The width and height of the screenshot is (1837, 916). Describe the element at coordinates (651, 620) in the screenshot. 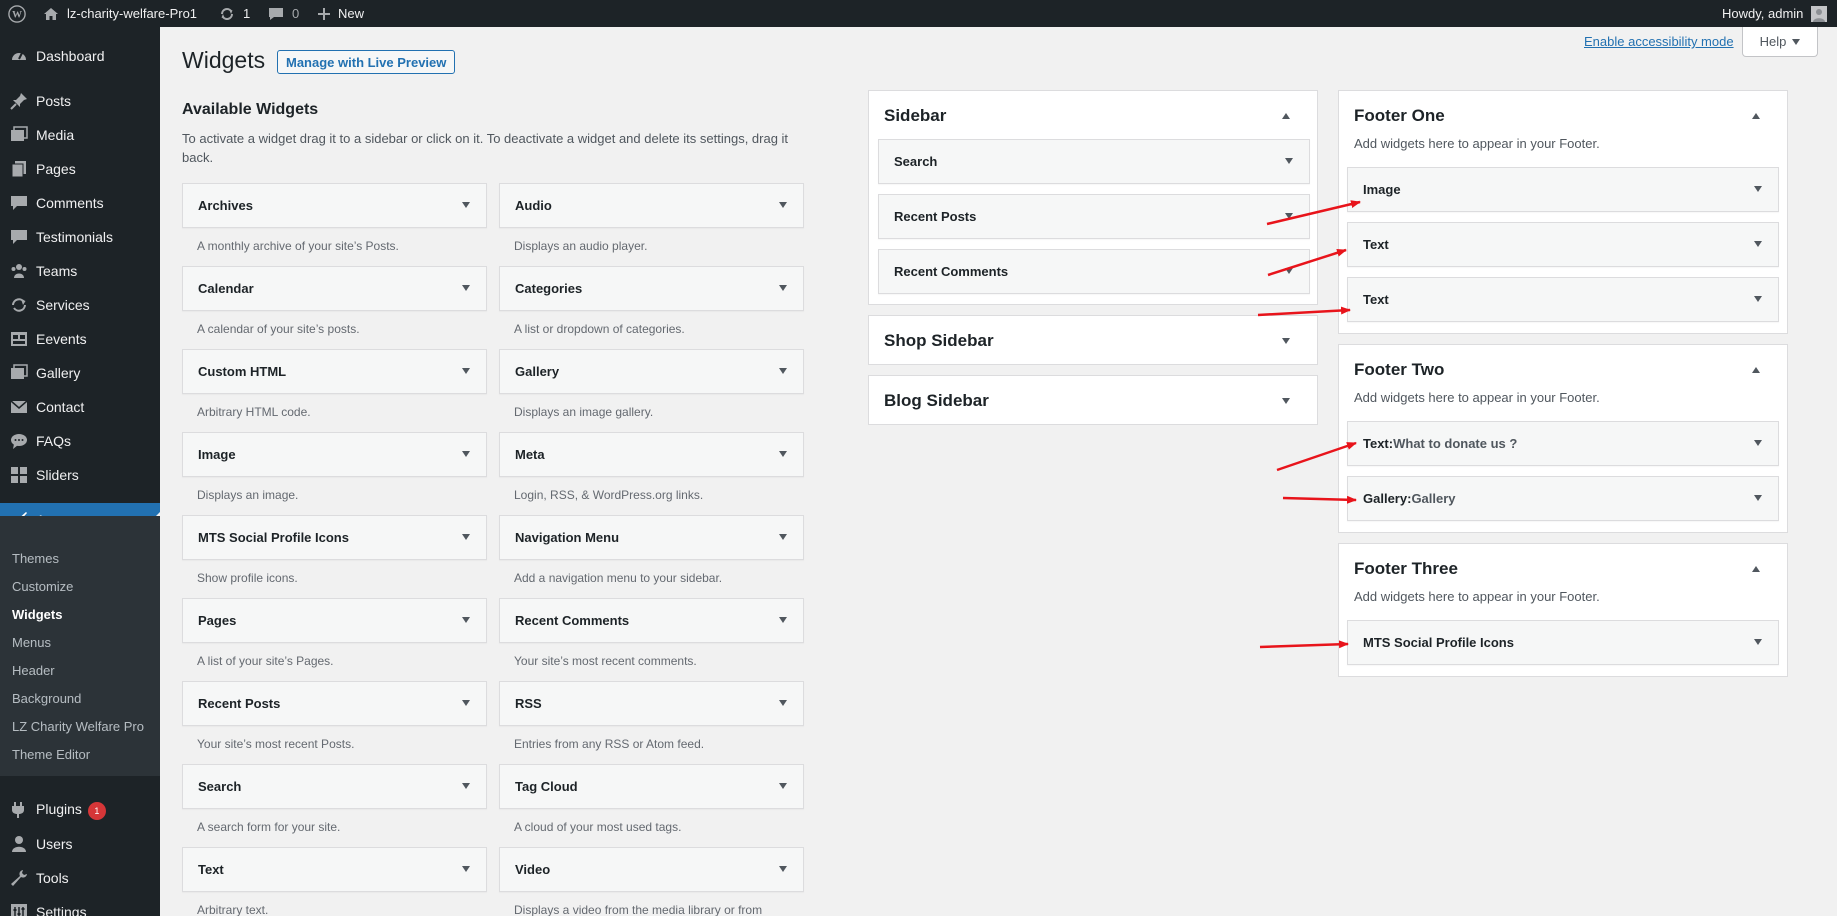

I see `widget-recent-comments: Recent Comments` at that location.